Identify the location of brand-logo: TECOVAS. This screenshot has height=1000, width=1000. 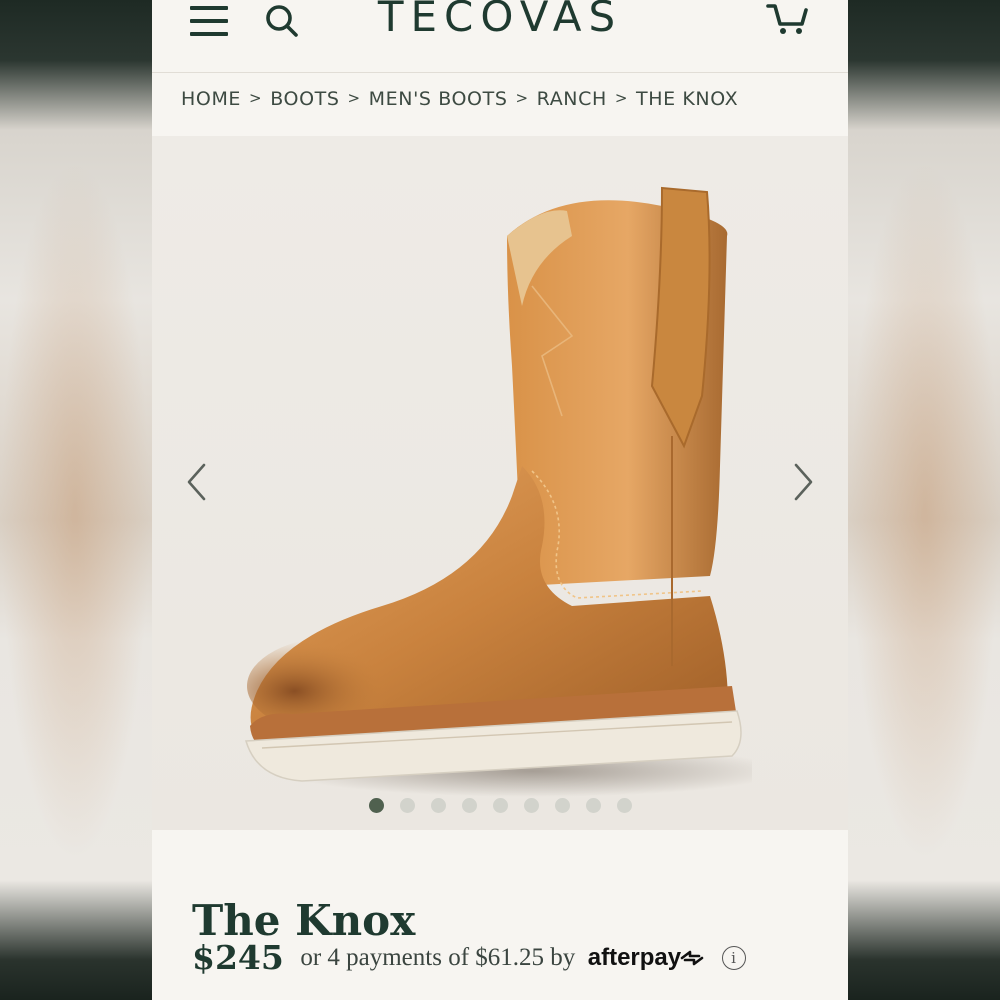
(500, 20).